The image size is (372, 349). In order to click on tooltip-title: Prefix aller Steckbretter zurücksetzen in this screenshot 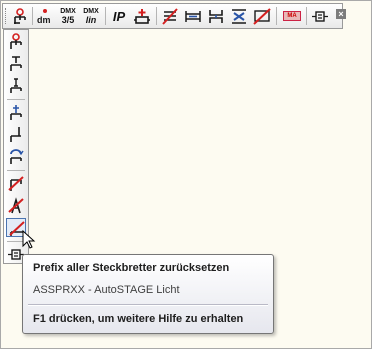, I will do `click(131, 268)`.